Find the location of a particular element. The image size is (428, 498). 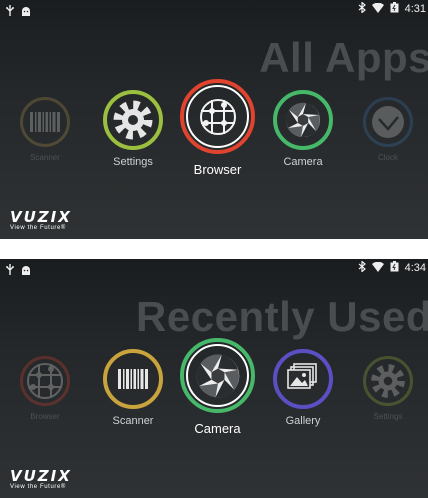

app-camera-selected: Camera is located at coordinates (217, 387).